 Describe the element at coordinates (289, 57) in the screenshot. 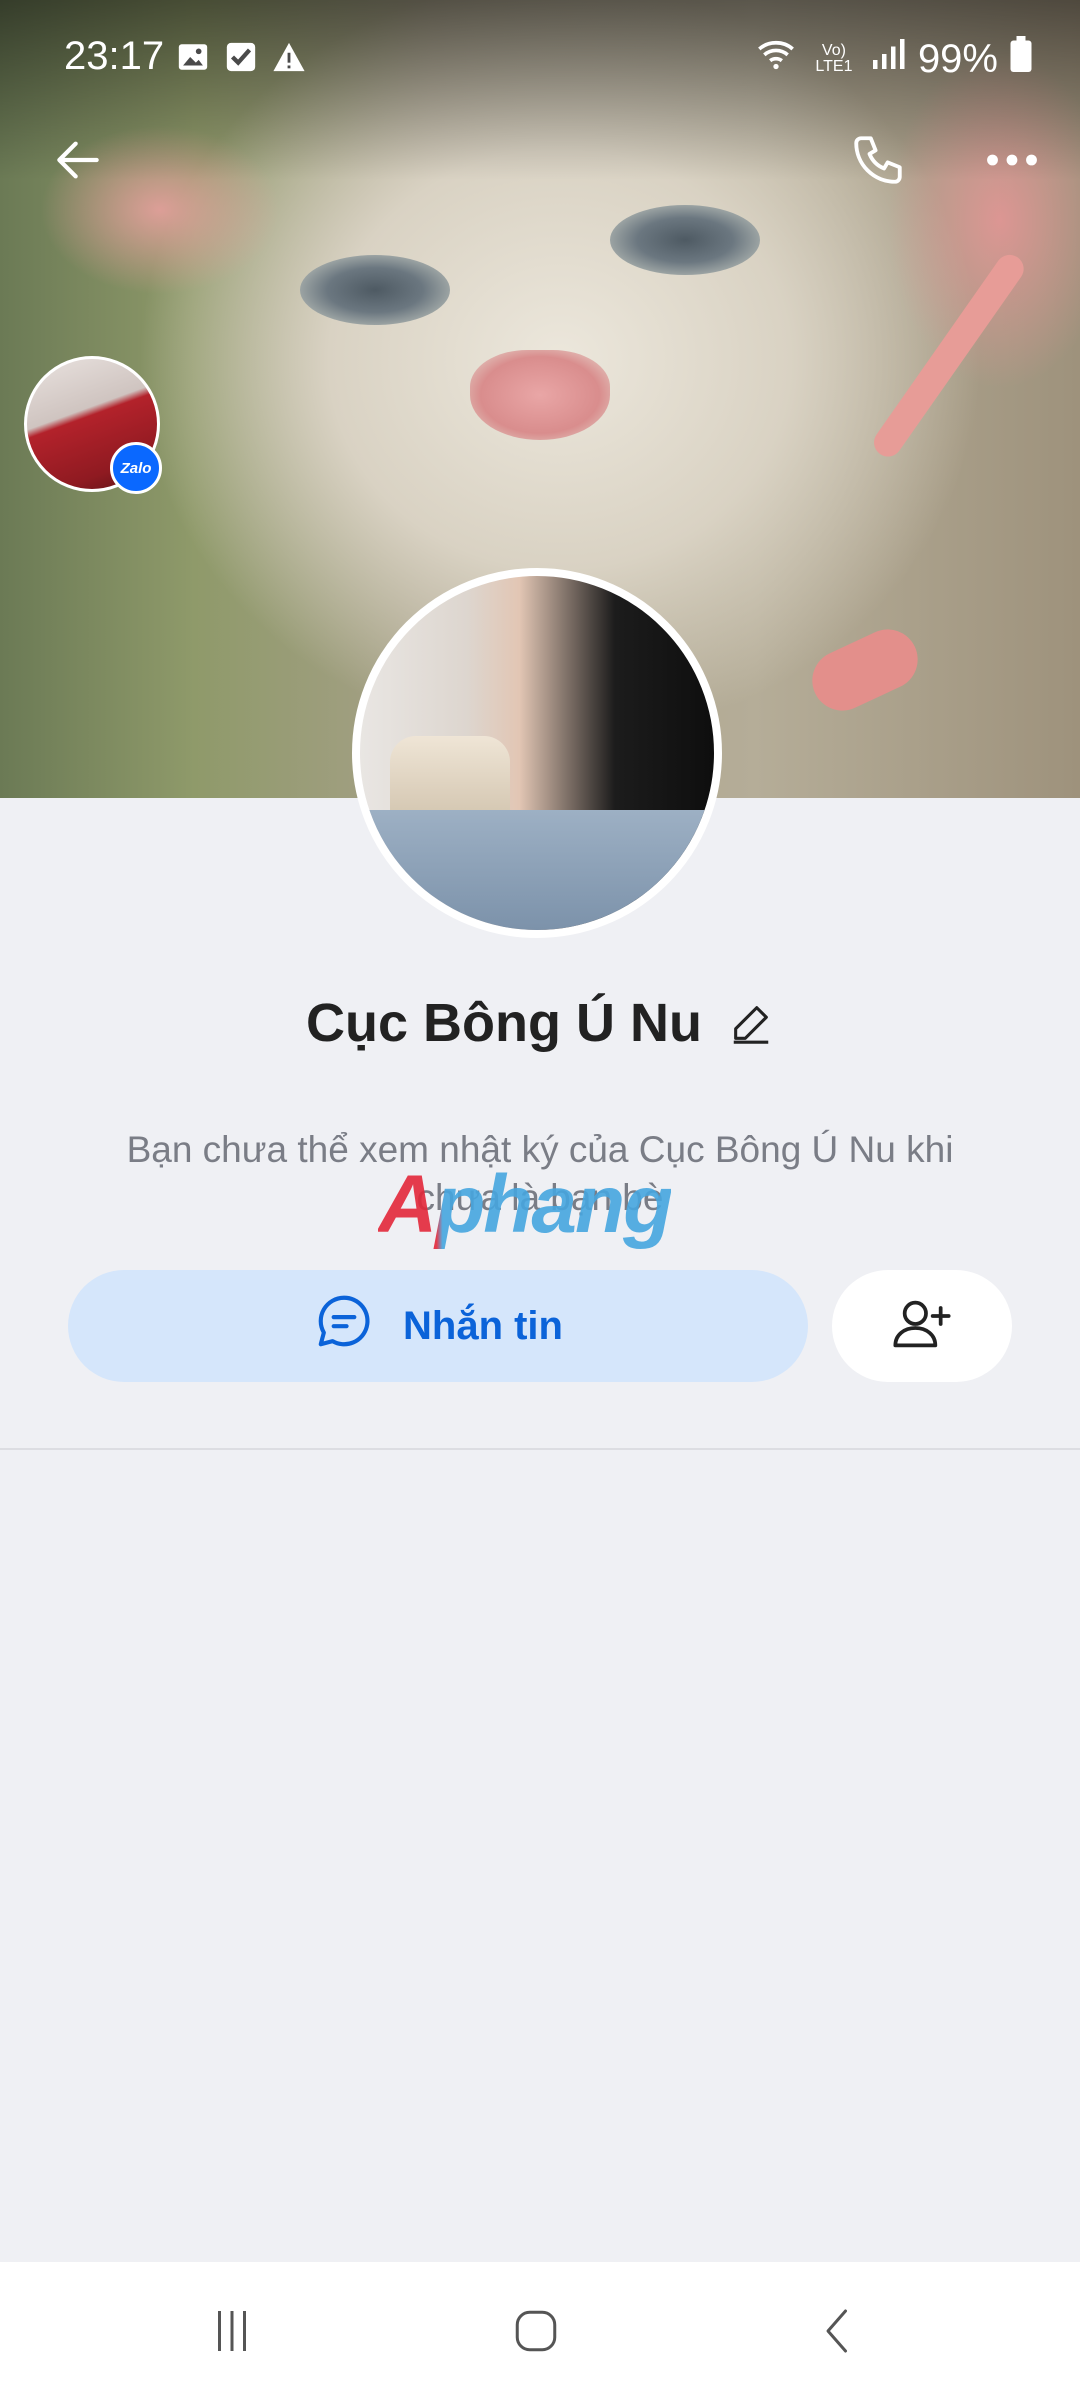

I see `warning-icon` at that location.